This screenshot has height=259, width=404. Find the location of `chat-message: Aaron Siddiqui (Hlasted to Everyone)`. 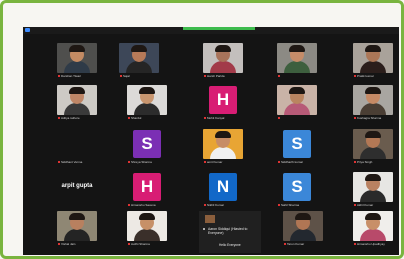

chat-message: Aaron Siddiqui (Hlasted to Everyone) is located at coordinates (228, 231).